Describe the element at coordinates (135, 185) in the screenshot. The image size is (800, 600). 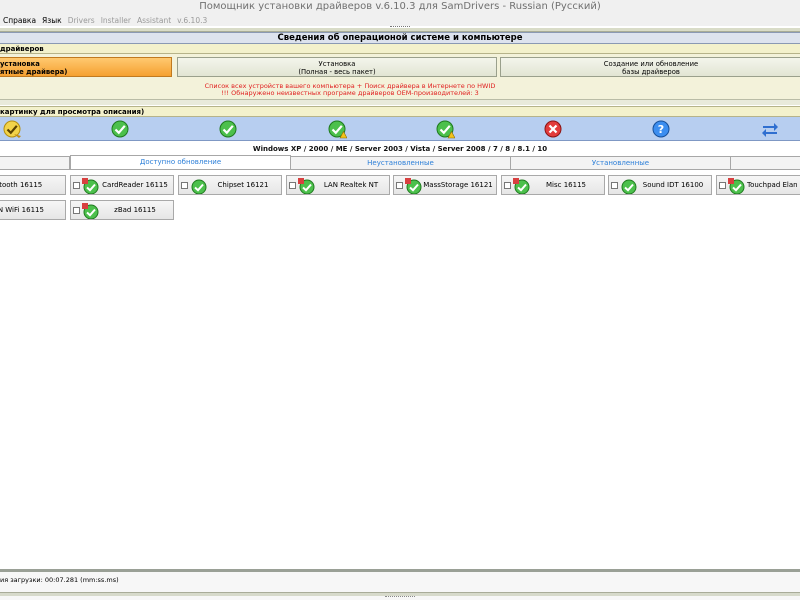
I see `driver-label: CardReader 16115` at that location.